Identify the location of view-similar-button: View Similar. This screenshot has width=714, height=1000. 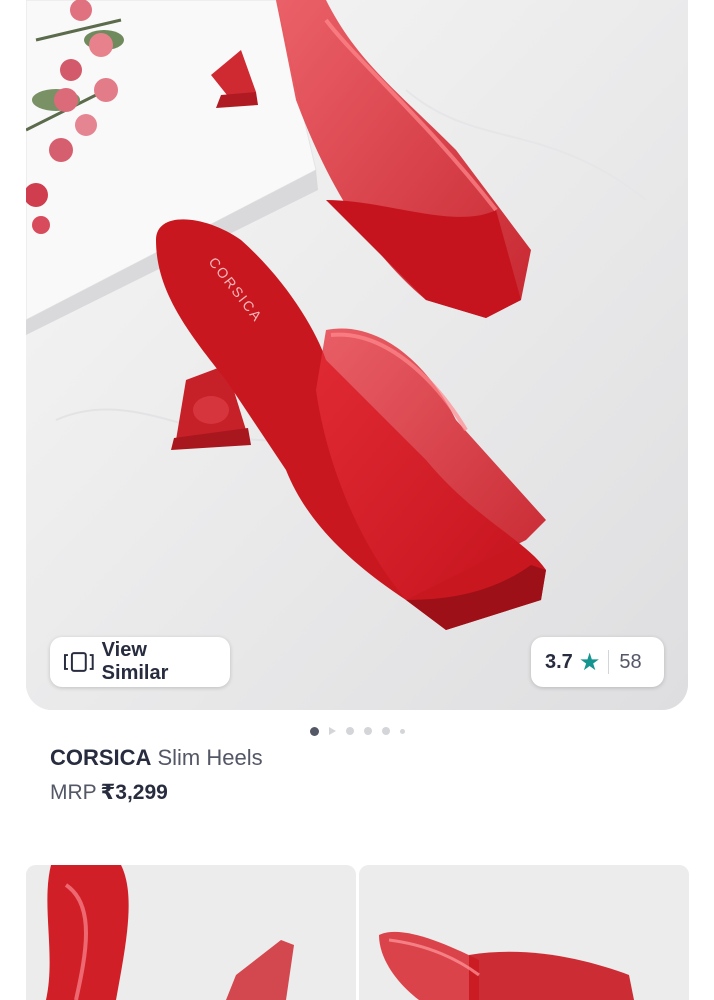
(140, 662).